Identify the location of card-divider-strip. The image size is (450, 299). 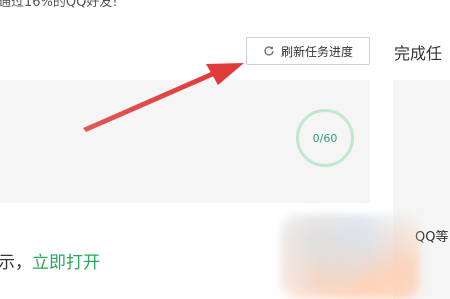
(185, 196).